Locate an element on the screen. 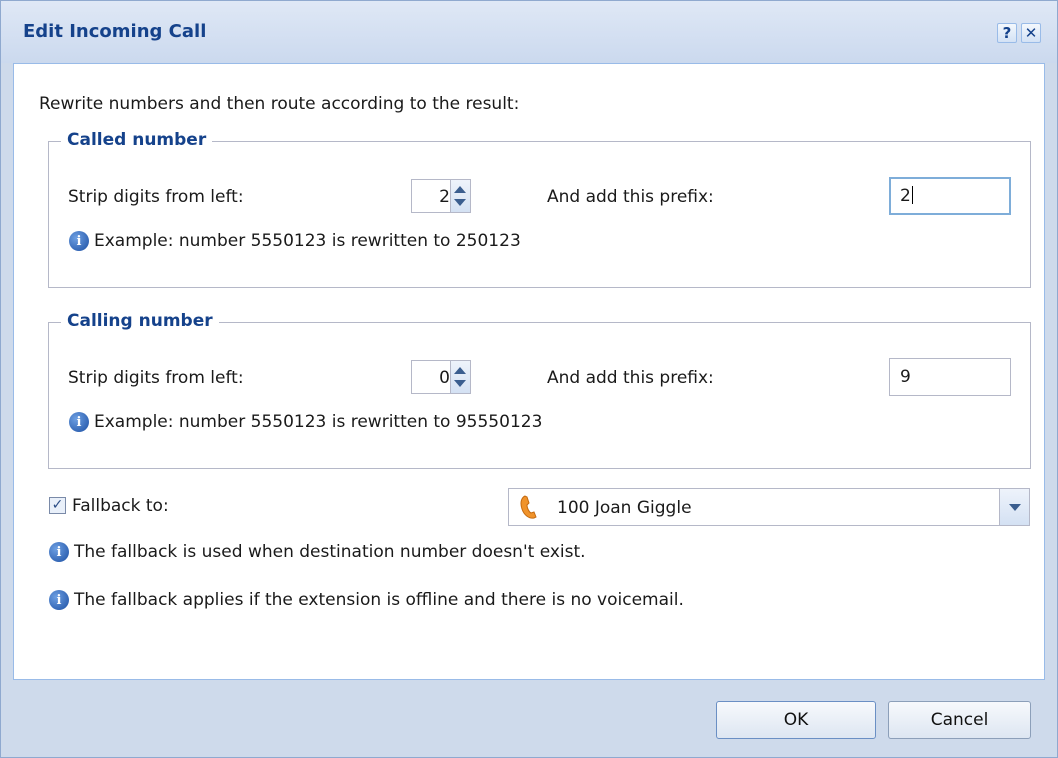  calling-number-legend: Calling number is located at coordinates (140, 321).